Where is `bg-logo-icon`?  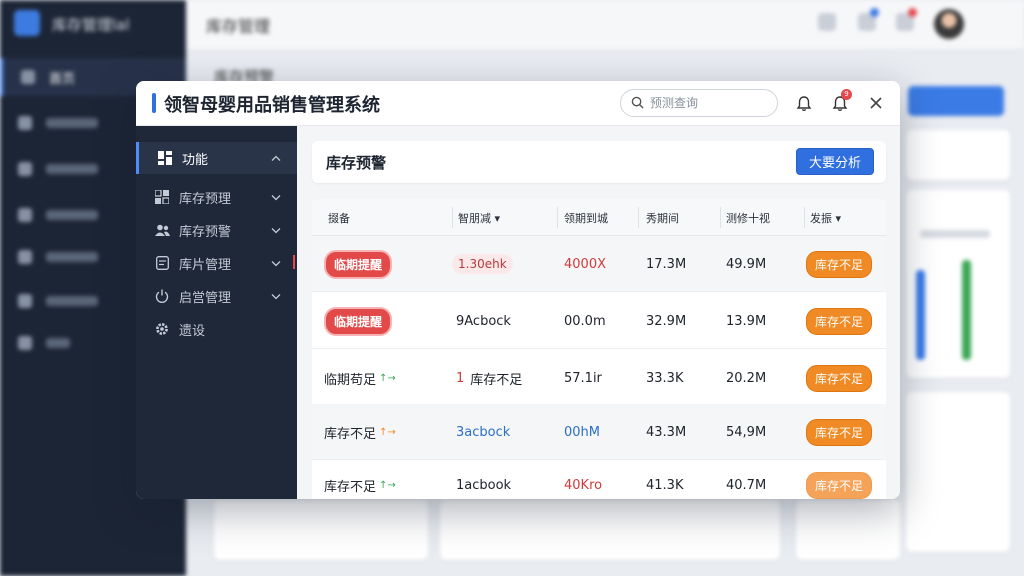 bg-logo-icon is located at coordinates (27, 23).